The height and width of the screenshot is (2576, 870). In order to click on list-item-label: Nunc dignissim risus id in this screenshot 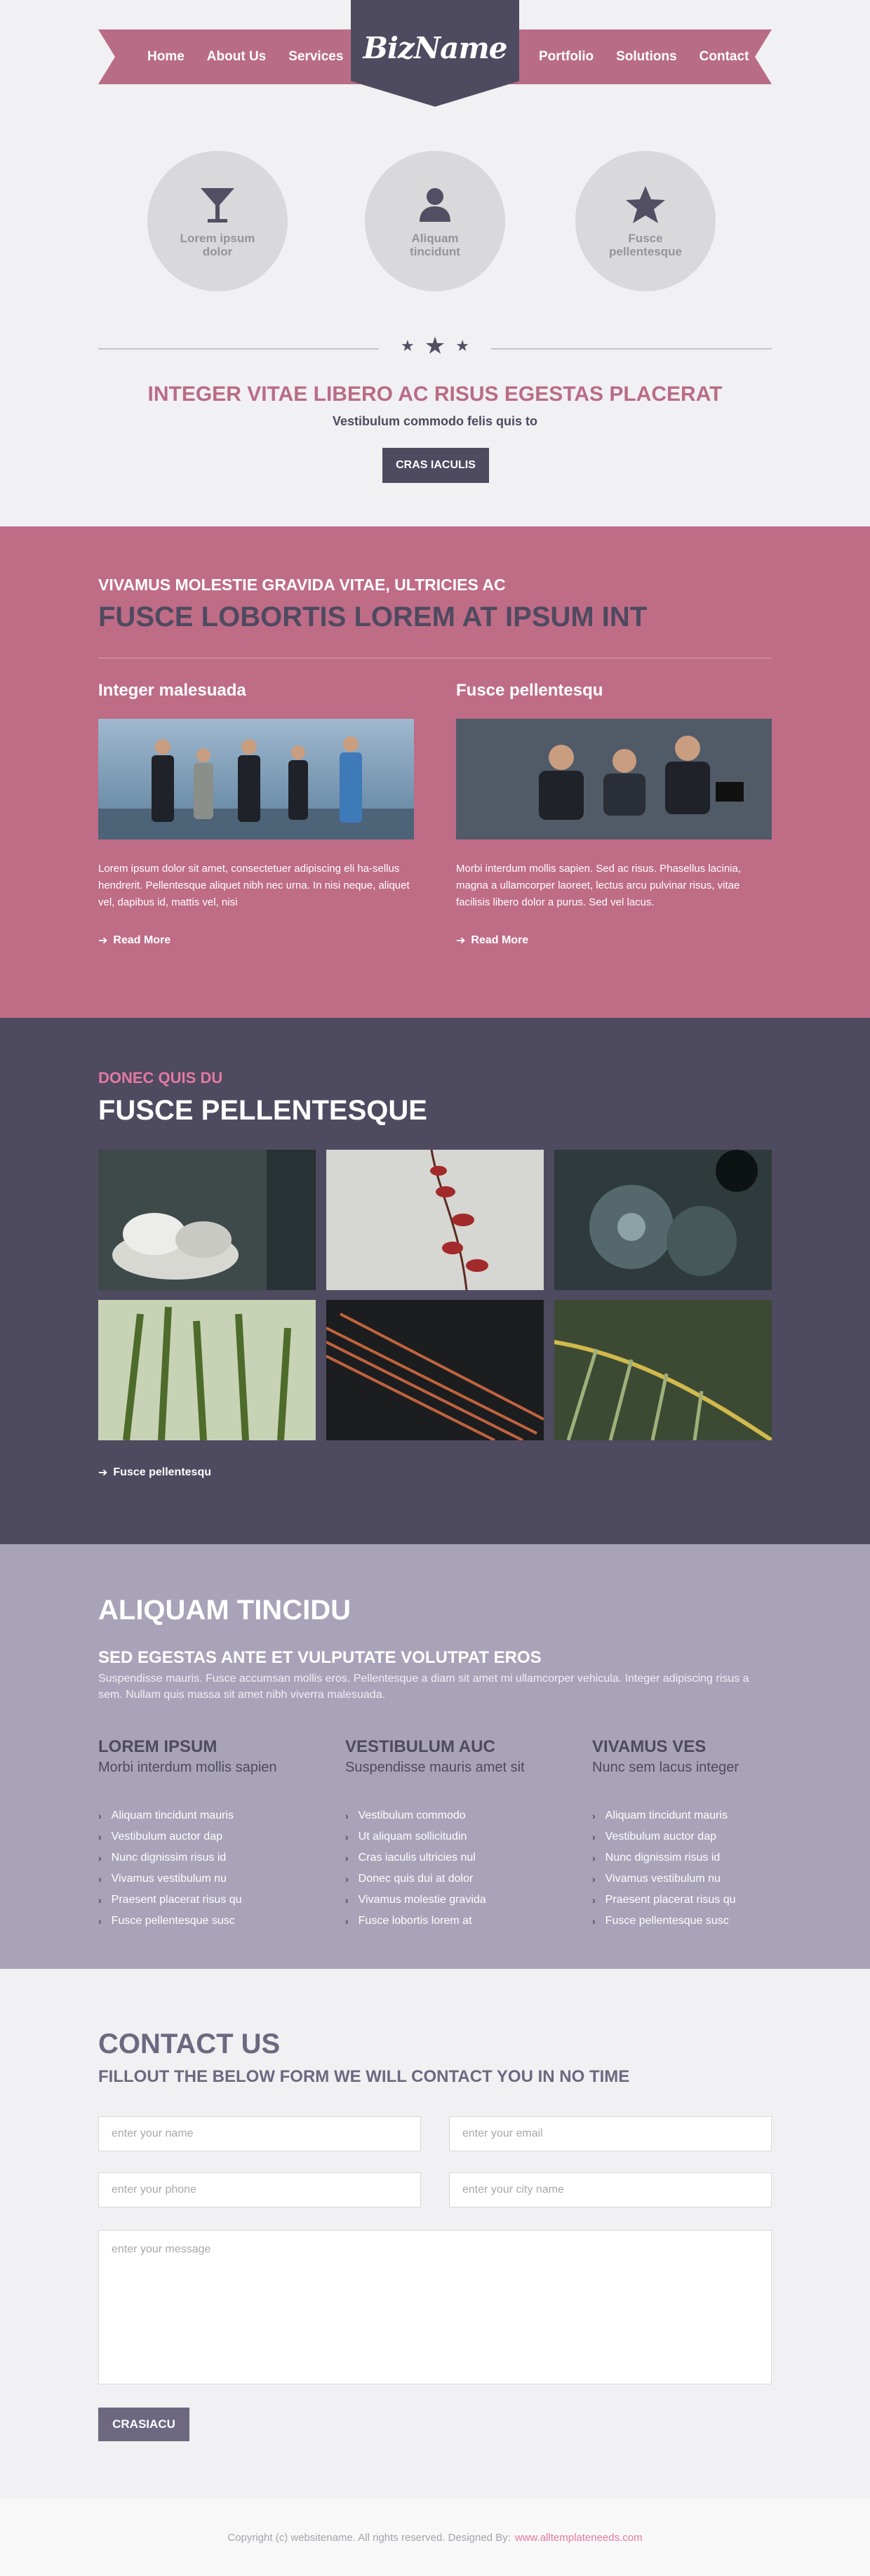, I will do `click(169, 1858)`.